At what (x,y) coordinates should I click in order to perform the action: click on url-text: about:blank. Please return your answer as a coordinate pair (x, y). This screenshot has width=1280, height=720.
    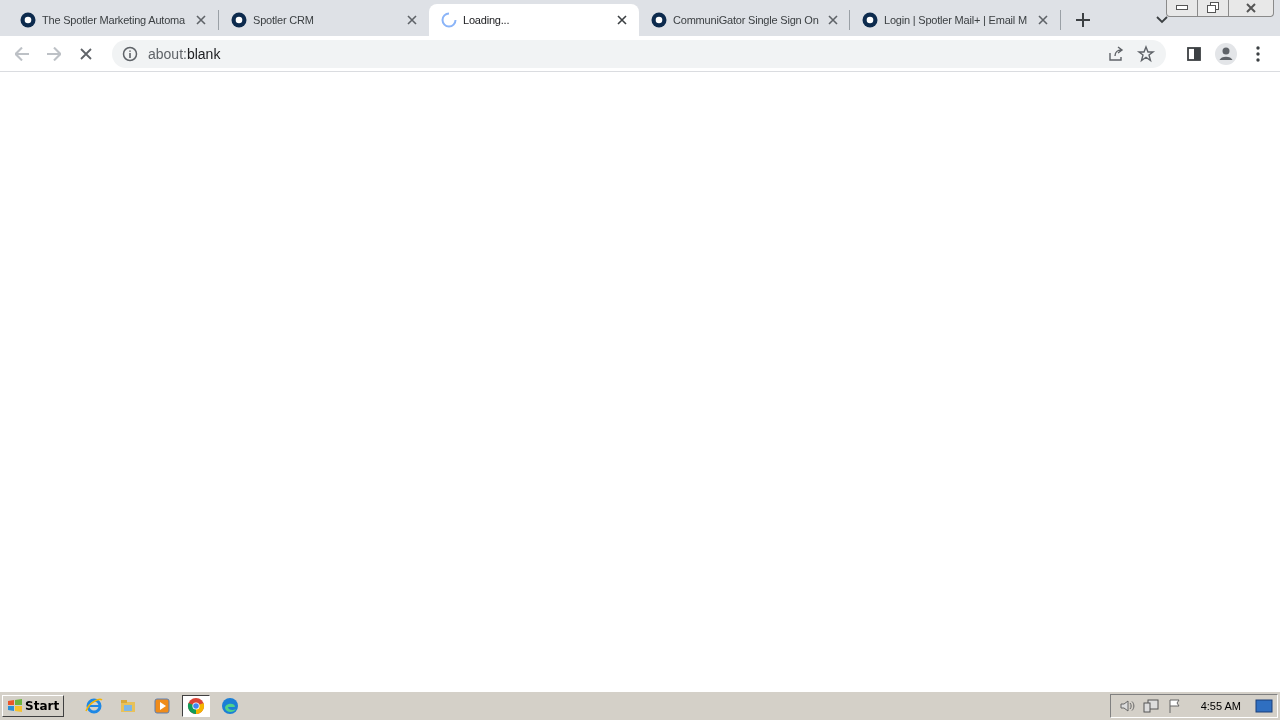
    Looking at the image, I should click on (184, 53).